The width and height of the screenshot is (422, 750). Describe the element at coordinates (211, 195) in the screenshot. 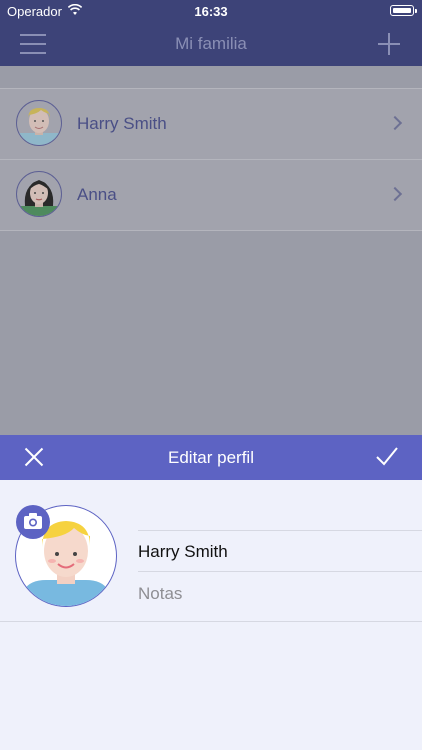

I see `list-item: Anna` at that location.